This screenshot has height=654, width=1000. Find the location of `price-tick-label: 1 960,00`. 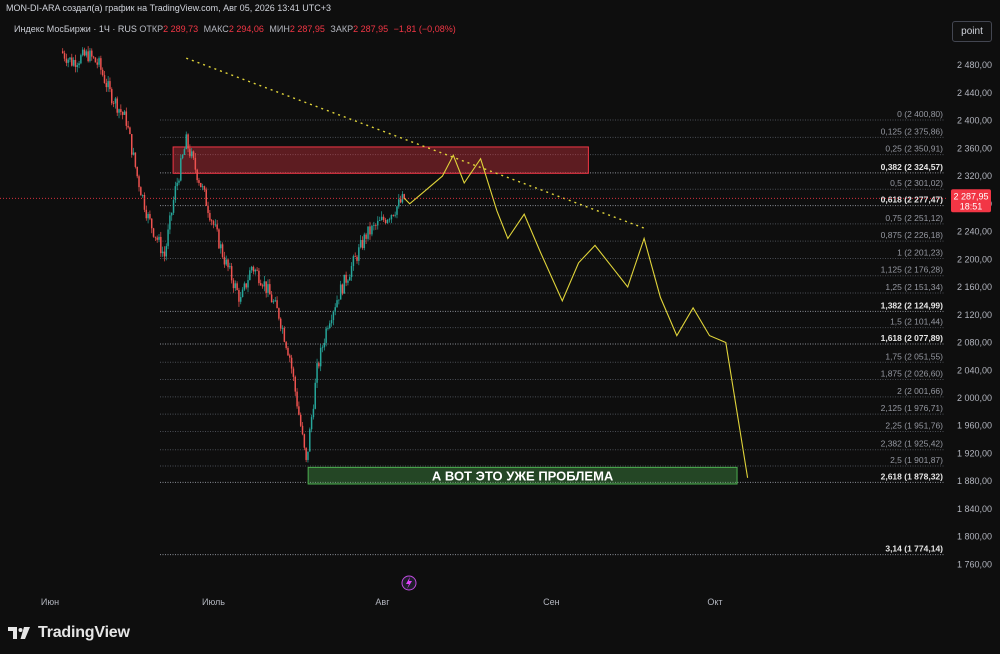

price-tick-label: 1 960,00 is located at coordinates (974, 426).